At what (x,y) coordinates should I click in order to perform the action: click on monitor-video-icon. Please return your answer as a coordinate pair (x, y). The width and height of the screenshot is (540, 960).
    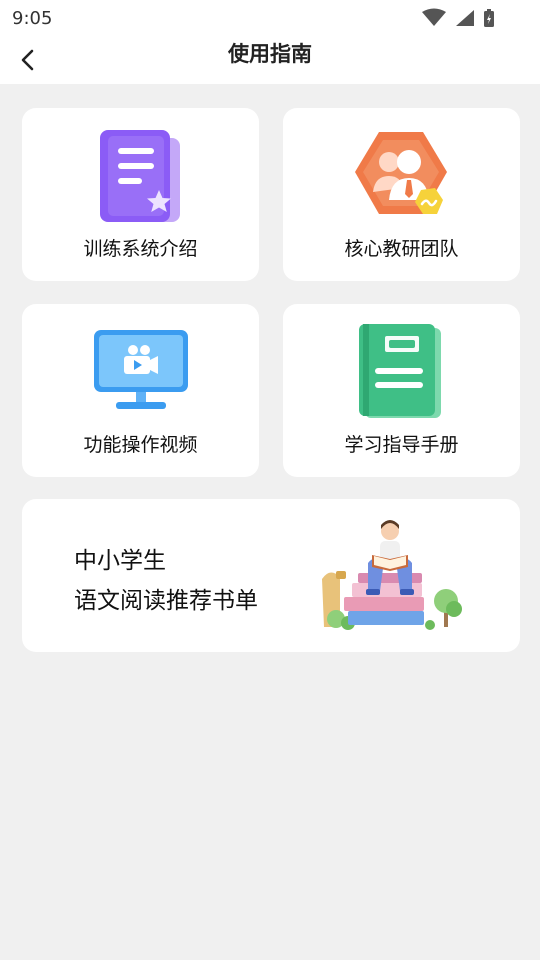
    Looking at the image, I should click on (141, 369).